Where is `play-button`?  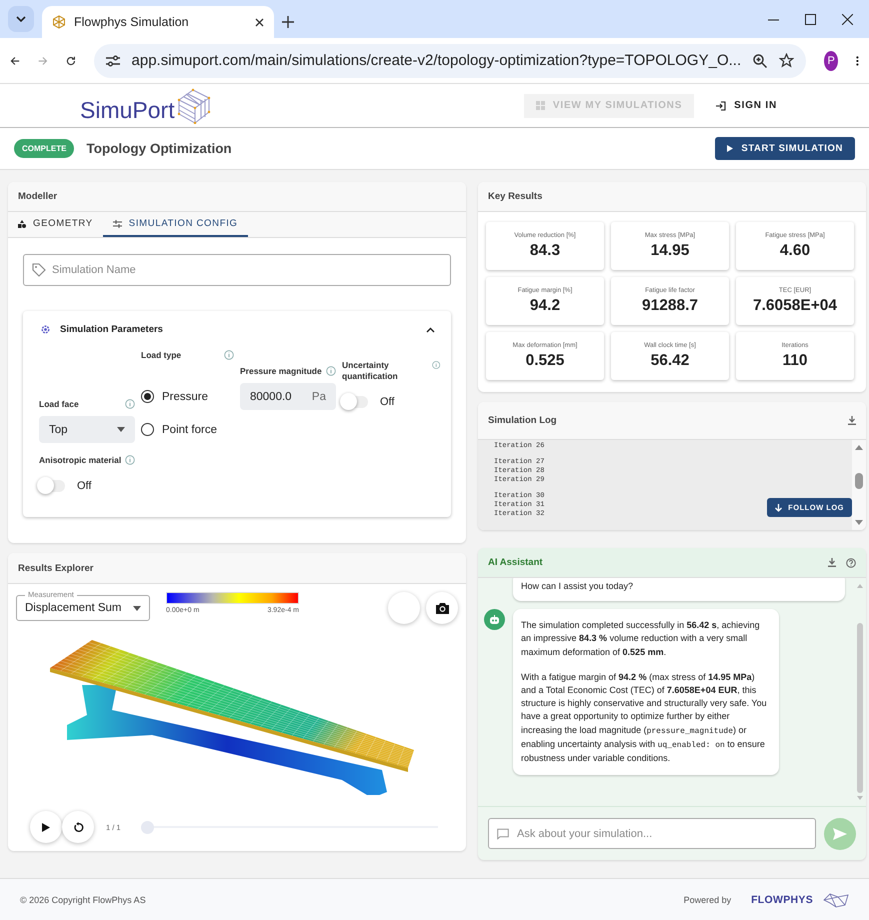 play-button is located at coordinates (46, 827).